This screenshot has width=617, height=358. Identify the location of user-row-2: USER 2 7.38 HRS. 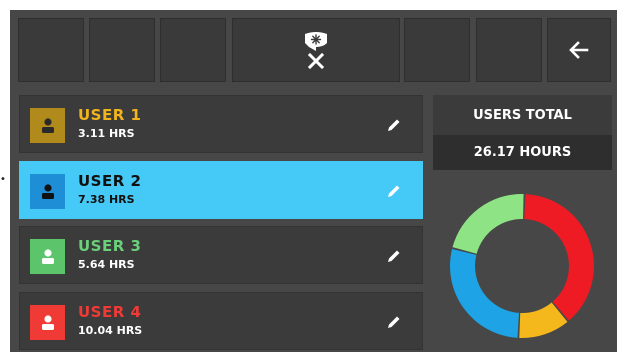
(221, 190).